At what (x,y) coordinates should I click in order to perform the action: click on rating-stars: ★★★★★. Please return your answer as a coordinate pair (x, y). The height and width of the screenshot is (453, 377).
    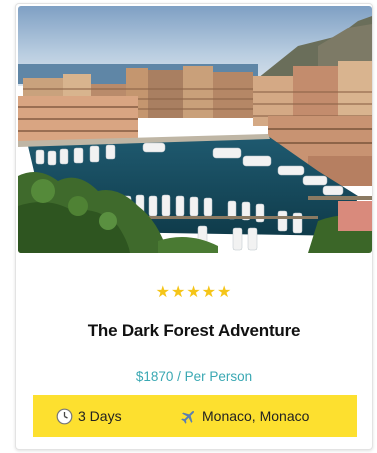
    Looking at the image, I should click on (194, 292).